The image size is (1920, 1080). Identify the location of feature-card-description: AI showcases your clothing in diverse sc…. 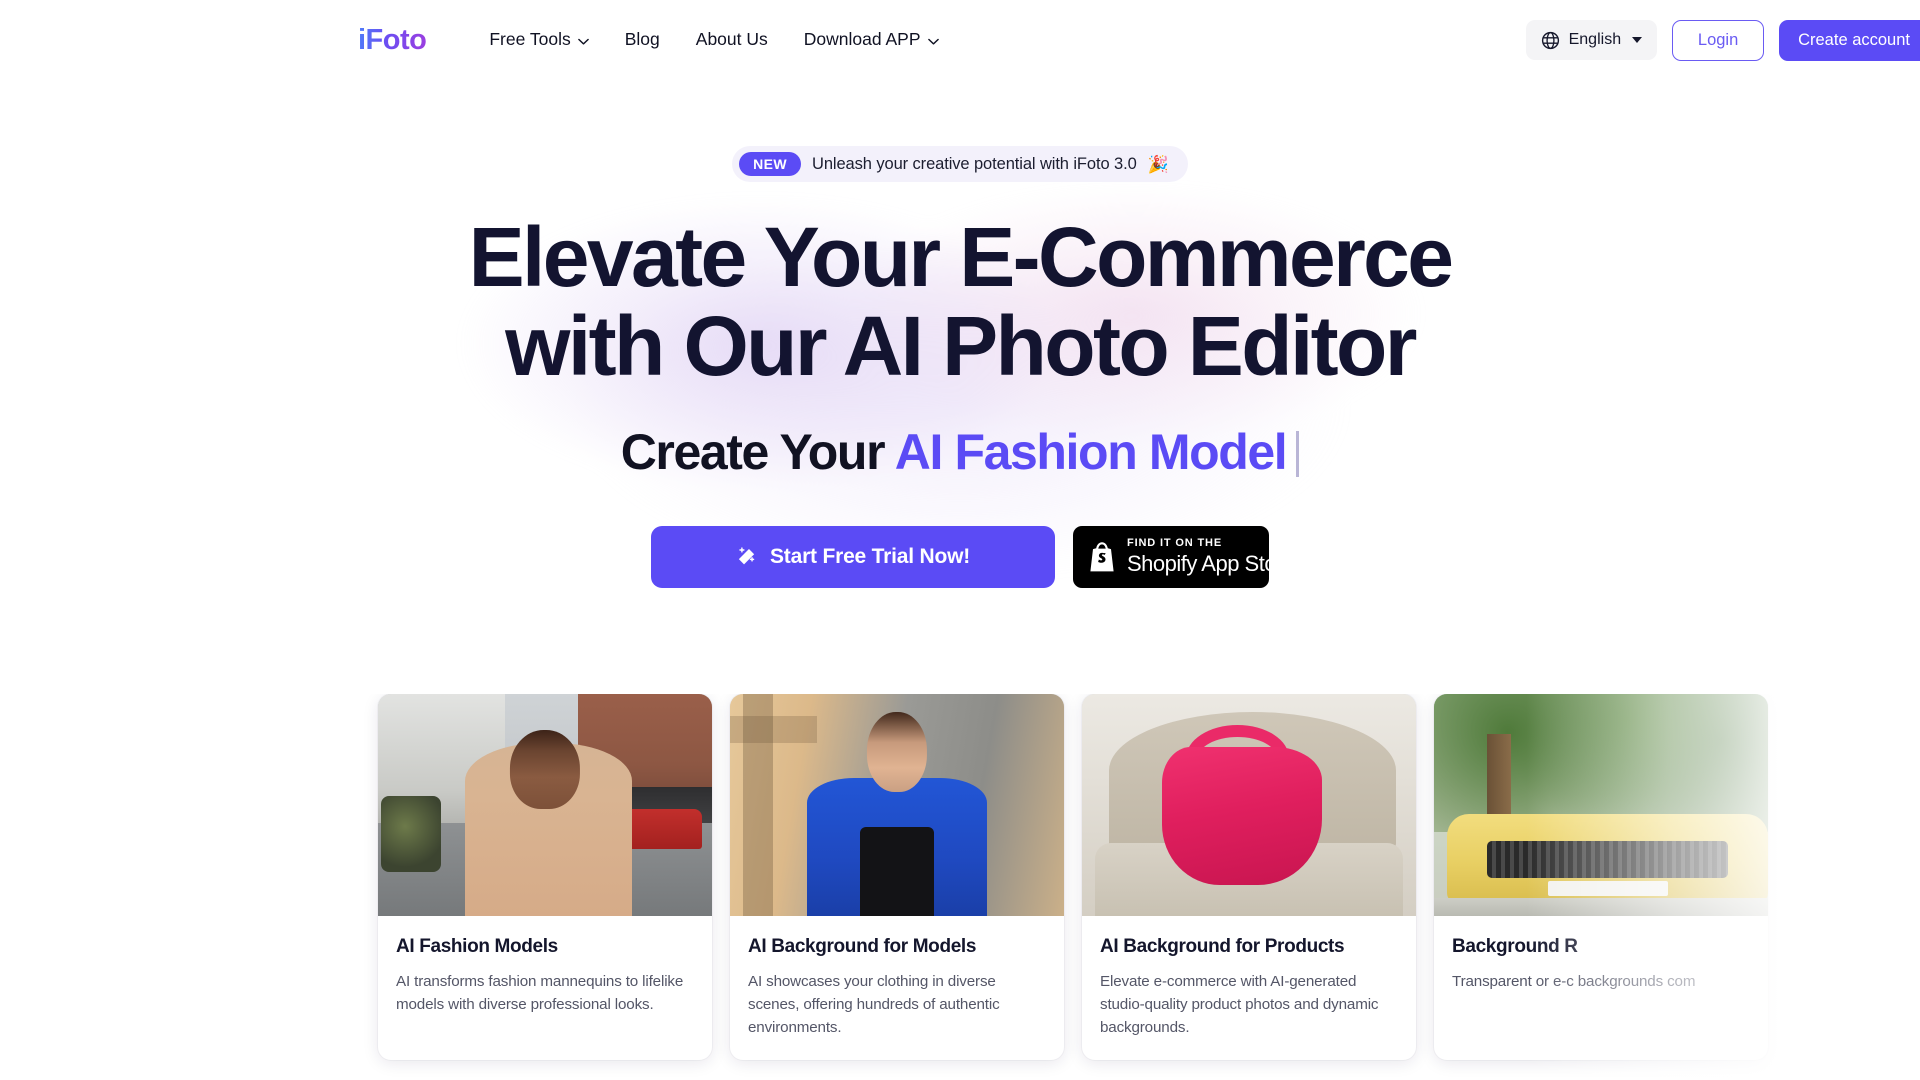
(874, 1004).